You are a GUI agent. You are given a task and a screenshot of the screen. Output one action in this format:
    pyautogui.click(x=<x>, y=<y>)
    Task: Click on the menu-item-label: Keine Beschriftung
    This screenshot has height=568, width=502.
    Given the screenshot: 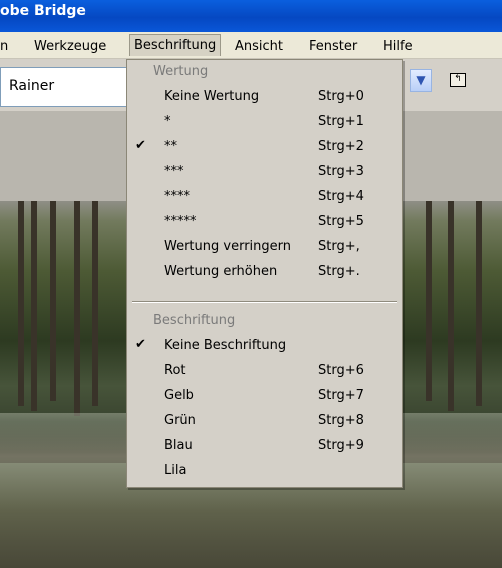 What is the action you would take?
    pyautogui.click(x=225, y=345)
    